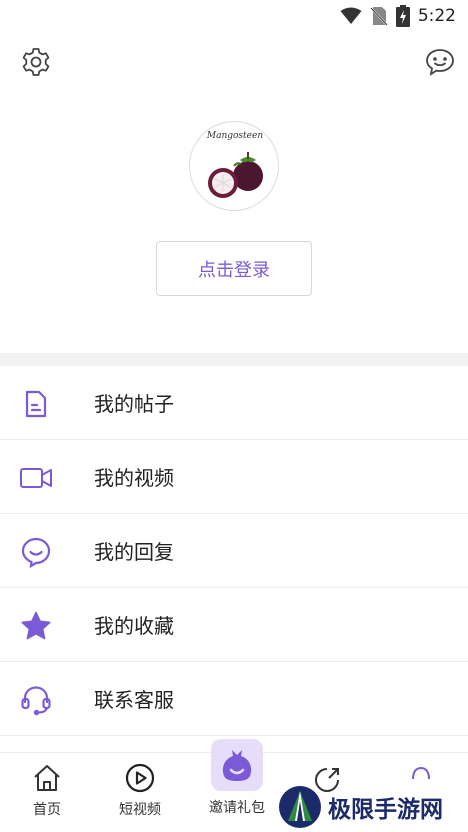 This screenshot has width=468, height=832. What do you see at coordinates (234, 403) in the screenshot?
I see `menu-item-my-posts: 我的帖子` at bounding box center [234, 403].